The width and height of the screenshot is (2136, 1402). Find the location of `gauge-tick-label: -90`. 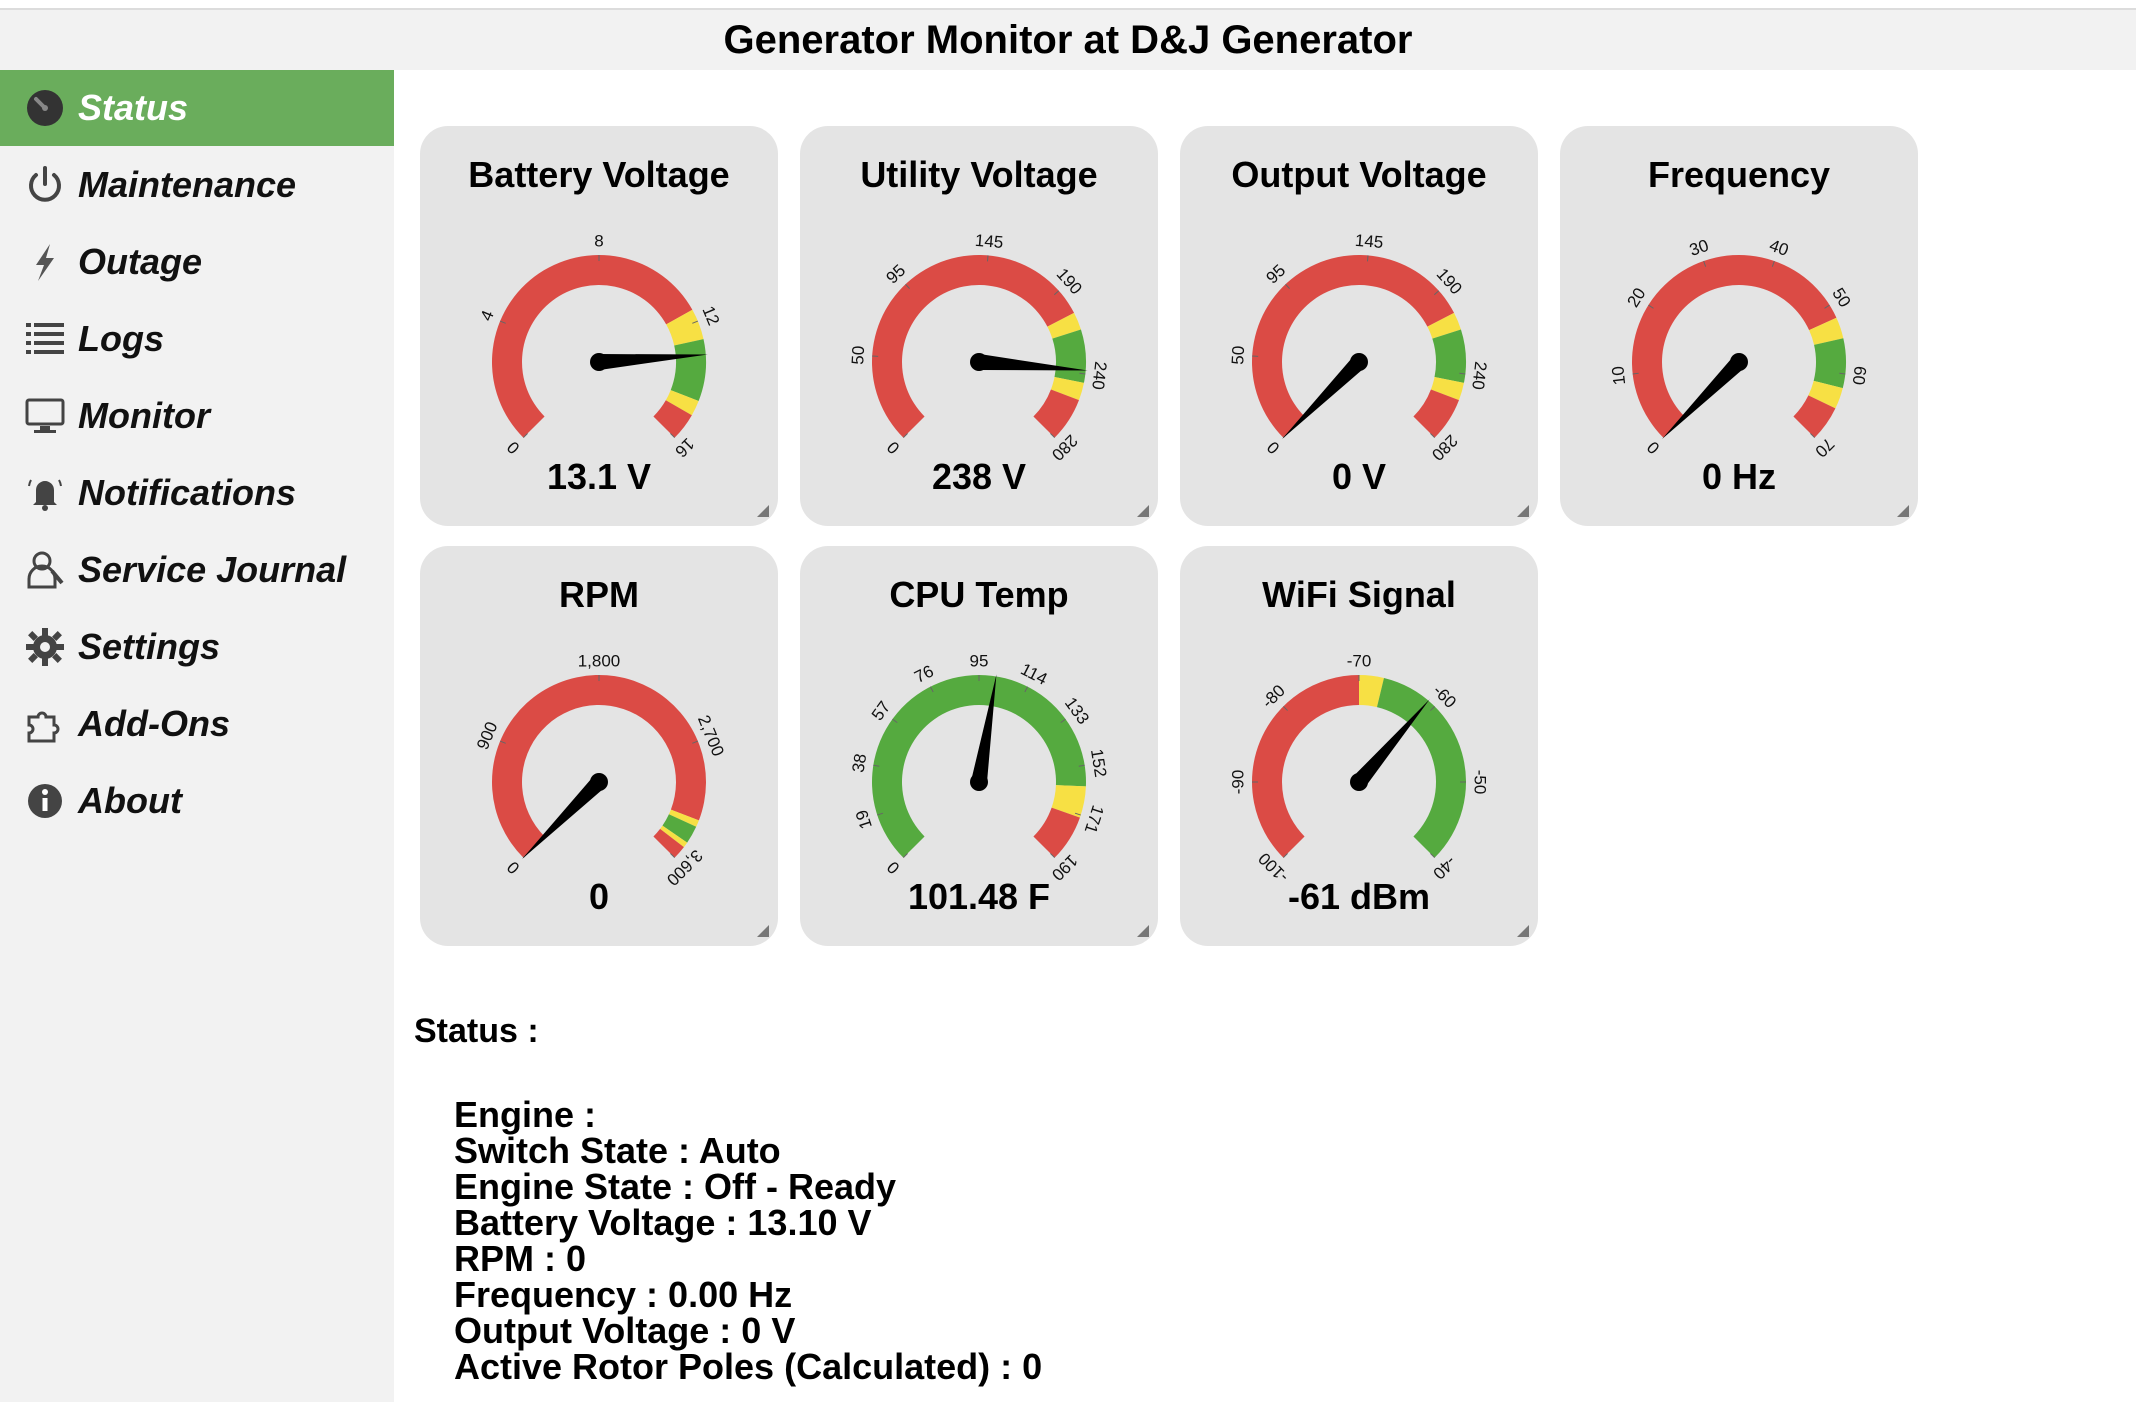

gauge-tick-label: -90 is located at coordinates (1238, 782).